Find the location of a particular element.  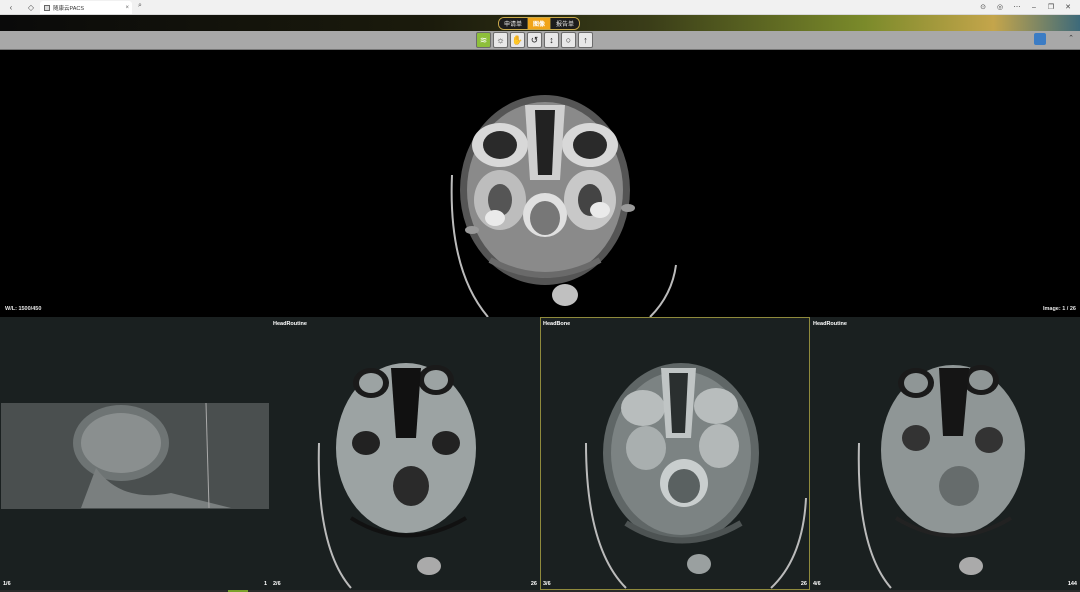

circle-icon: ○ is located at coordinates (568, 40).